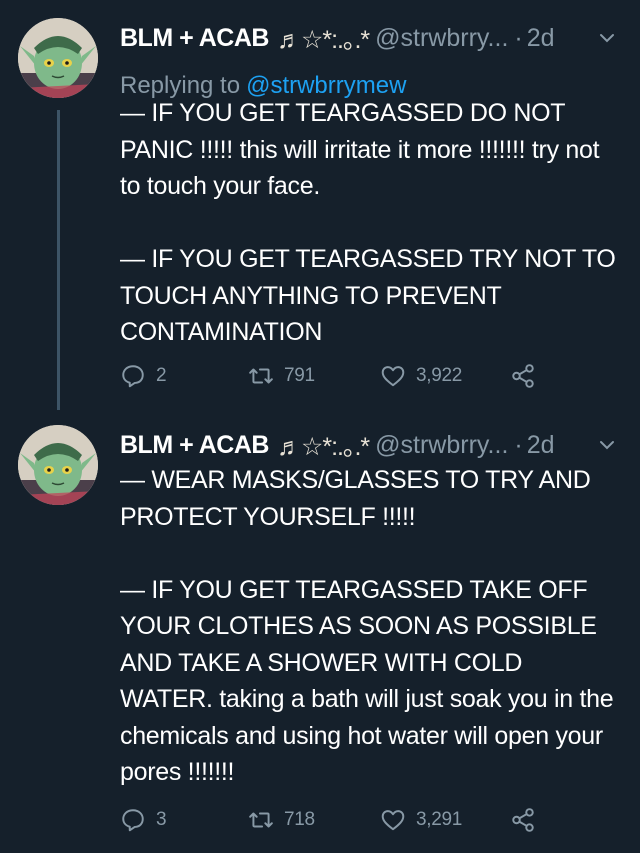 This screenshot has height=853, width=640. I want to click on reply-button: 3, so click(143, 820).